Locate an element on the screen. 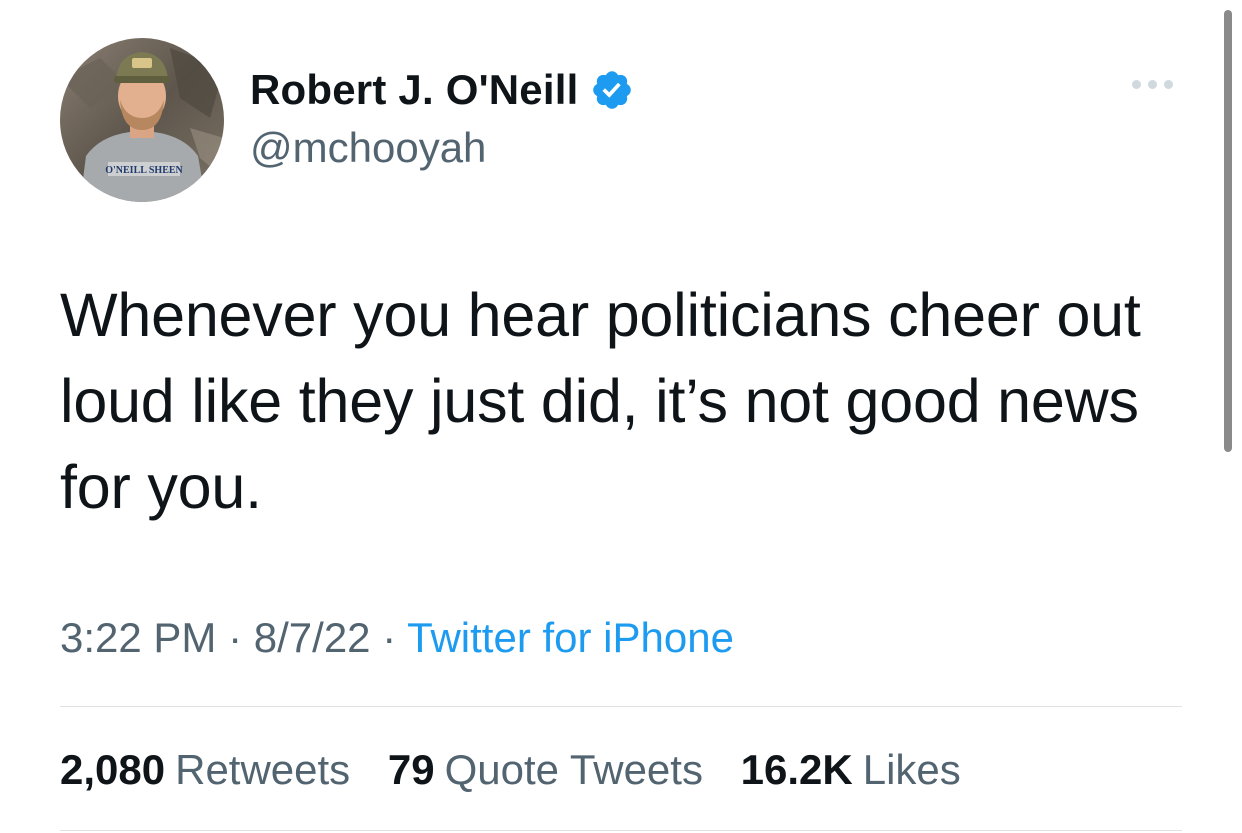  quote-tweets-label: Quote Tweets is located at coordinates (573, 769).